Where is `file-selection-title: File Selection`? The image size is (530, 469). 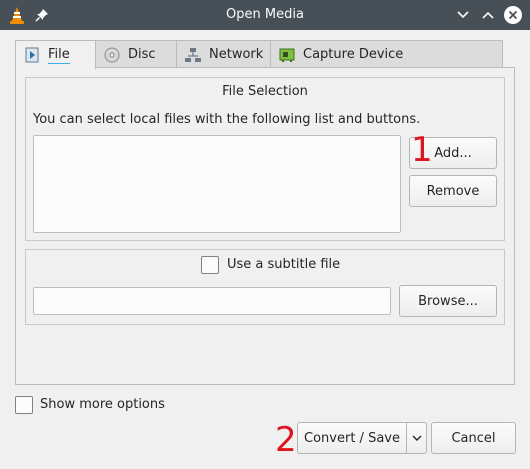
file-selection-title: File Selection is located at coordinates (265, 91).